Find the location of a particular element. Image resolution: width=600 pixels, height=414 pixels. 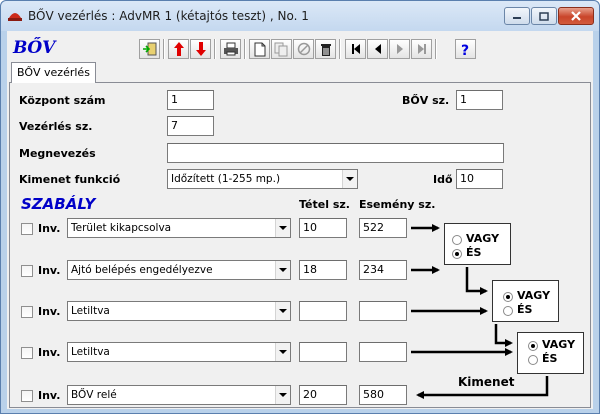

tetel-input: 18 is located at coordinates (323, 270).